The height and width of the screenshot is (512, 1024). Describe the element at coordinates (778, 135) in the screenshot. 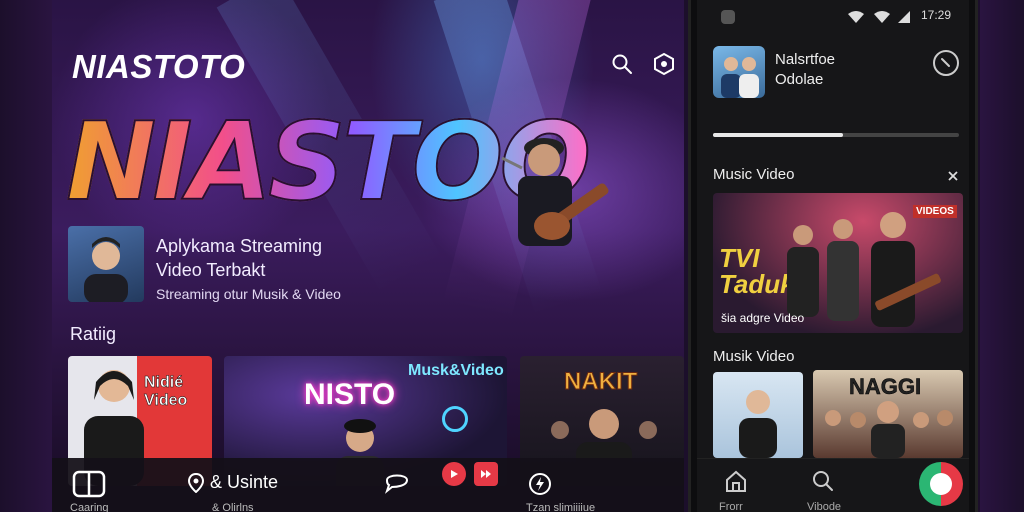

I see `playback-progress-fill` at that location.